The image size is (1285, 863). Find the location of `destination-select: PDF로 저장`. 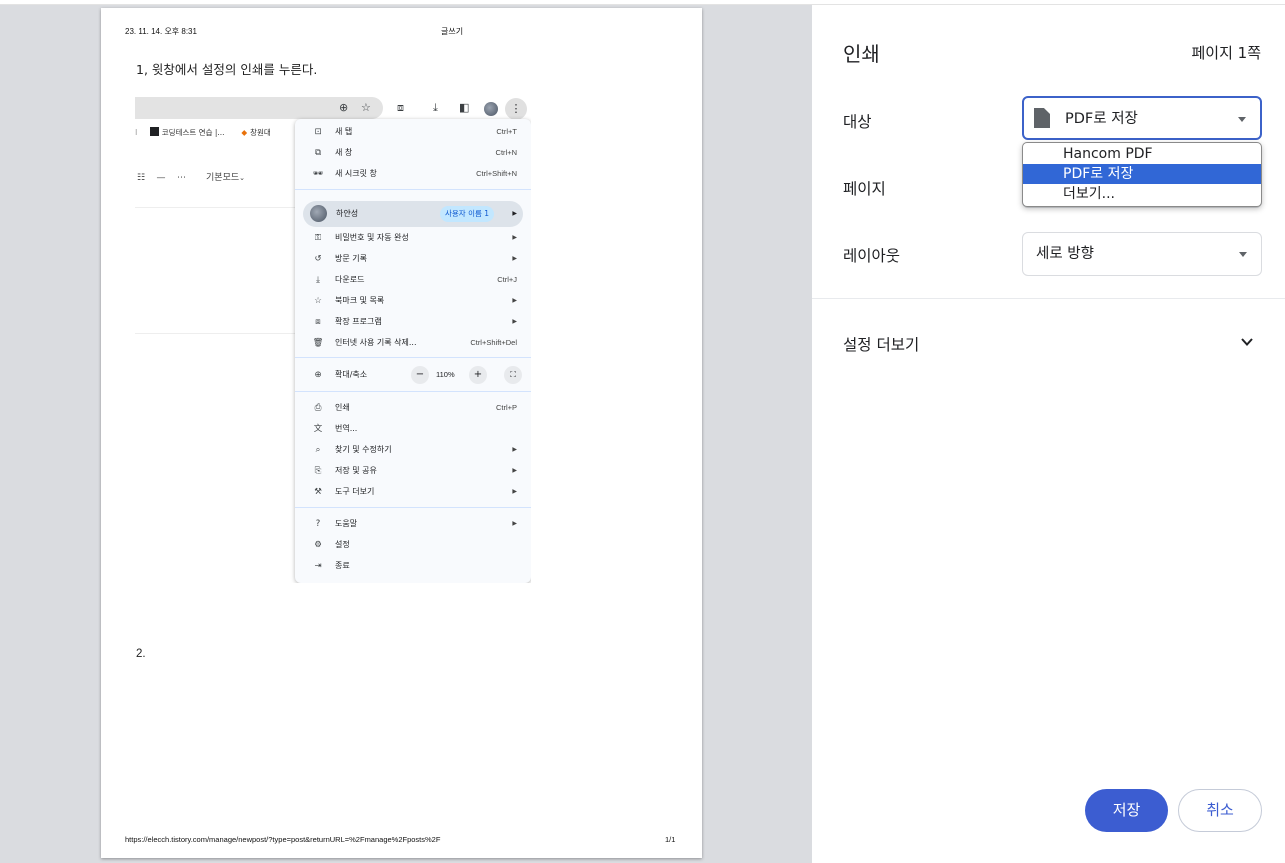

destination-select: PDF로 저장 is located at coordinates (1142, 118).